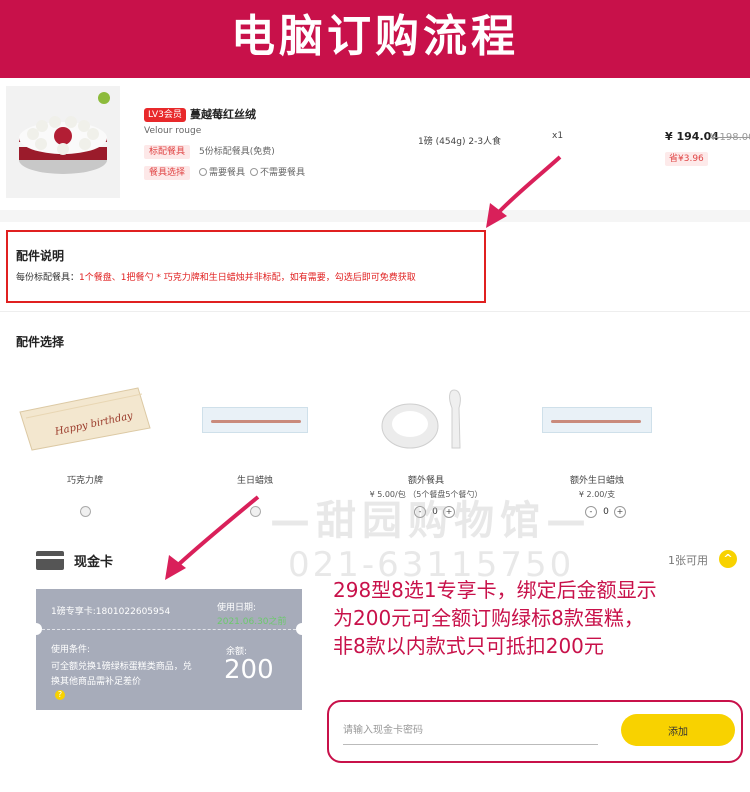  I want to click on product-name: 蔓越莓红丝绒, so click(223, 115).